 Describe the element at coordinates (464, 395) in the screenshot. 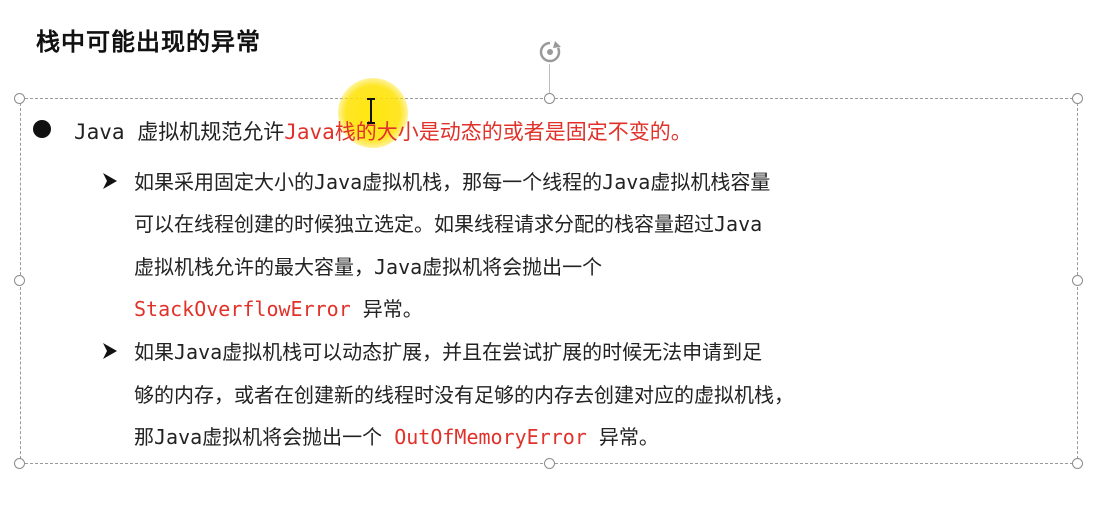

I see `sub-item-2-line-2: 够的内存，或者在创建新的线程时没有足够的内存去创建对应的虚拟机栈，` at that location.